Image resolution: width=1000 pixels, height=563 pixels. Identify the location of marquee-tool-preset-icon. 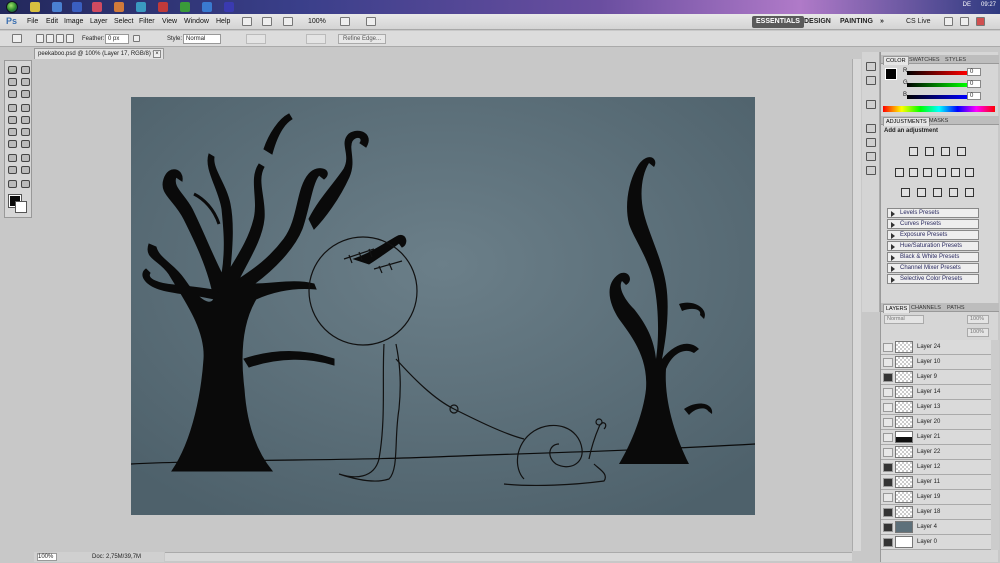
(17, 38).